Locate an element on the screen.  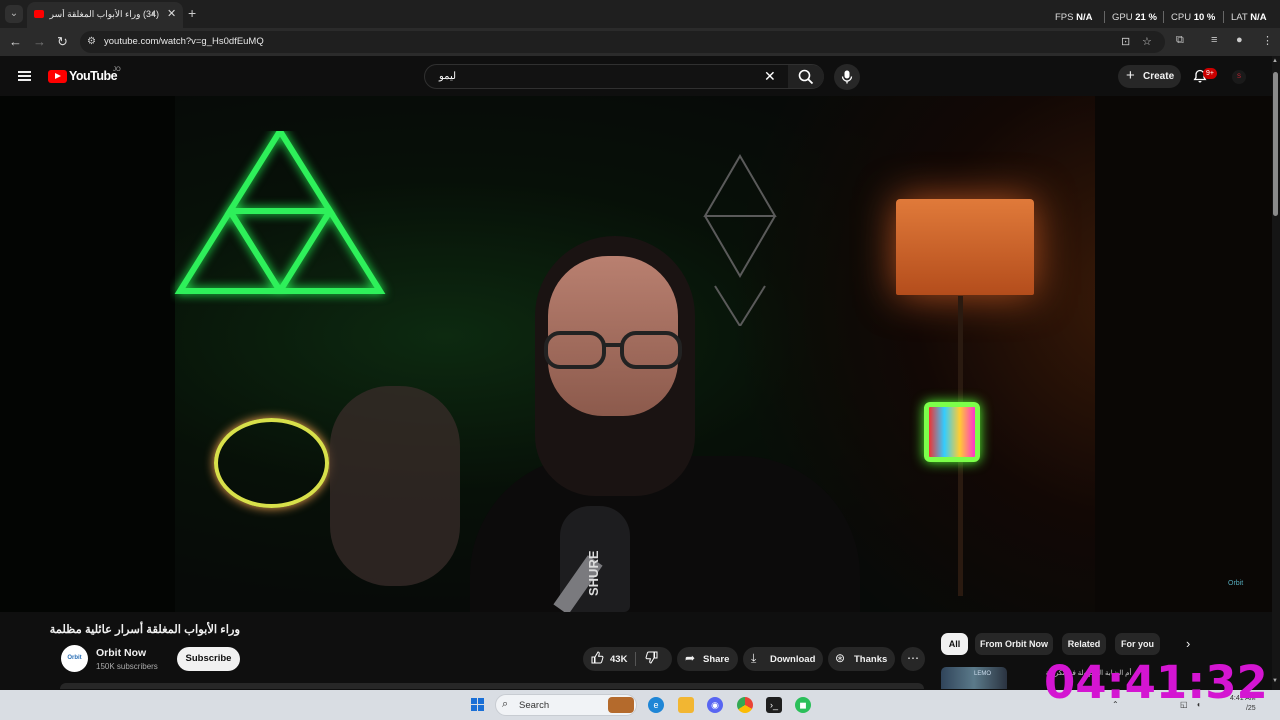
lat-value: N/A is located at coordinates (1258, 17).